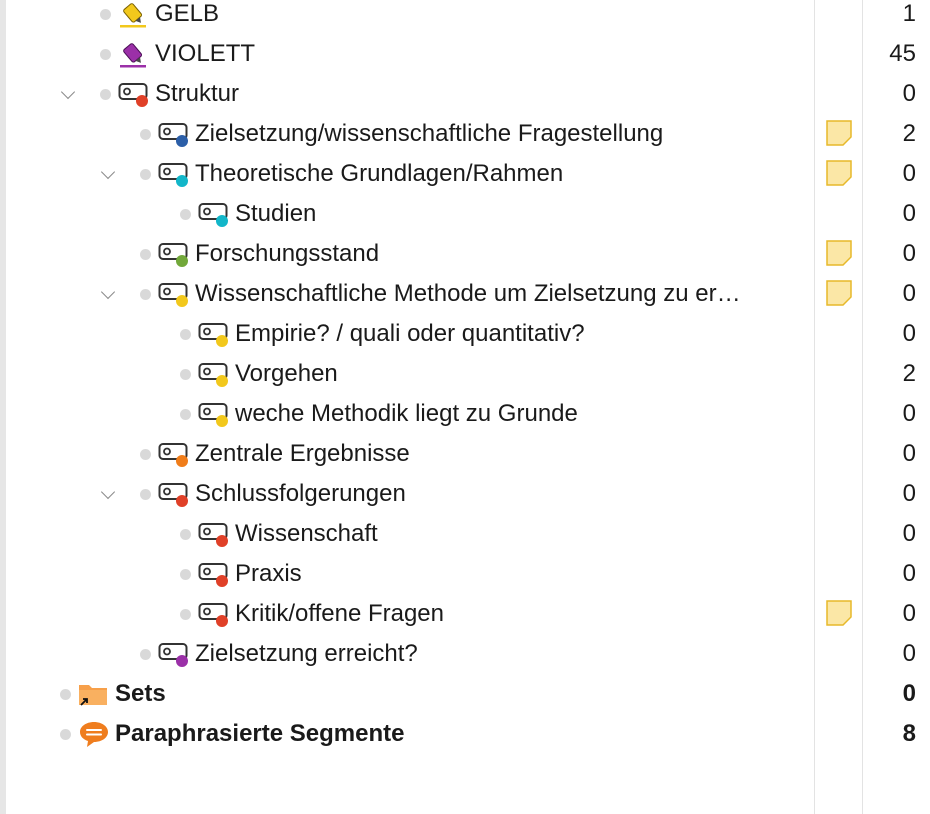 Image resolution: width=930 pixels, height=814 pixels. I want to click on tree-row-count: 45, so click(902, 53).